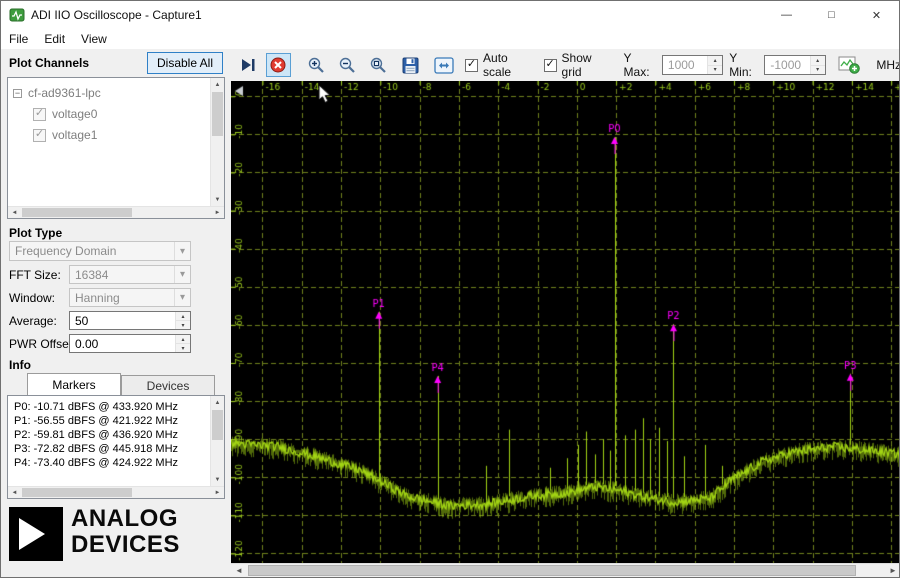 The height and width of the screenshot is (578, 900). I want to click on pwr-offset-spinner: 0.00 ▴ ▾, so click(130, 343).